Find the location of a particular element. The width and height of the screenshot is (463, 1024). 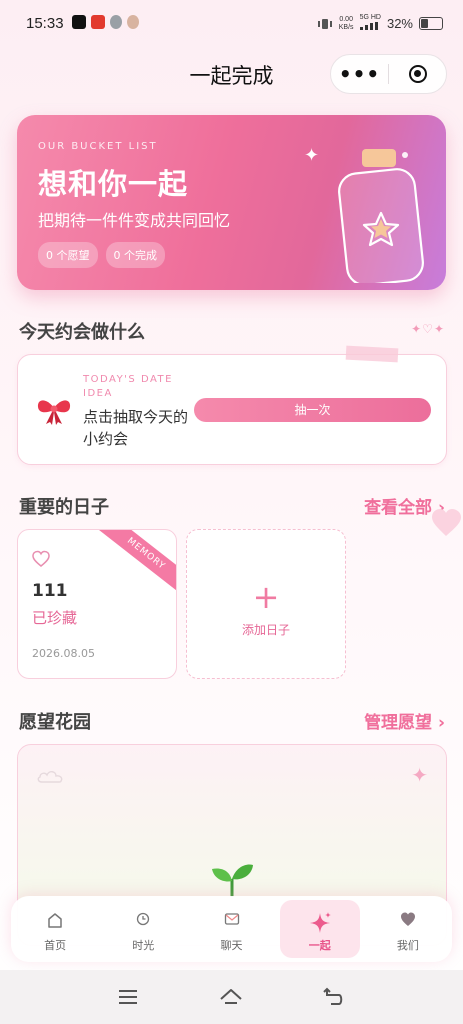

date-idea-eyebrow: TODAY'S DATE IDEA is located at coordinates (128, 386).